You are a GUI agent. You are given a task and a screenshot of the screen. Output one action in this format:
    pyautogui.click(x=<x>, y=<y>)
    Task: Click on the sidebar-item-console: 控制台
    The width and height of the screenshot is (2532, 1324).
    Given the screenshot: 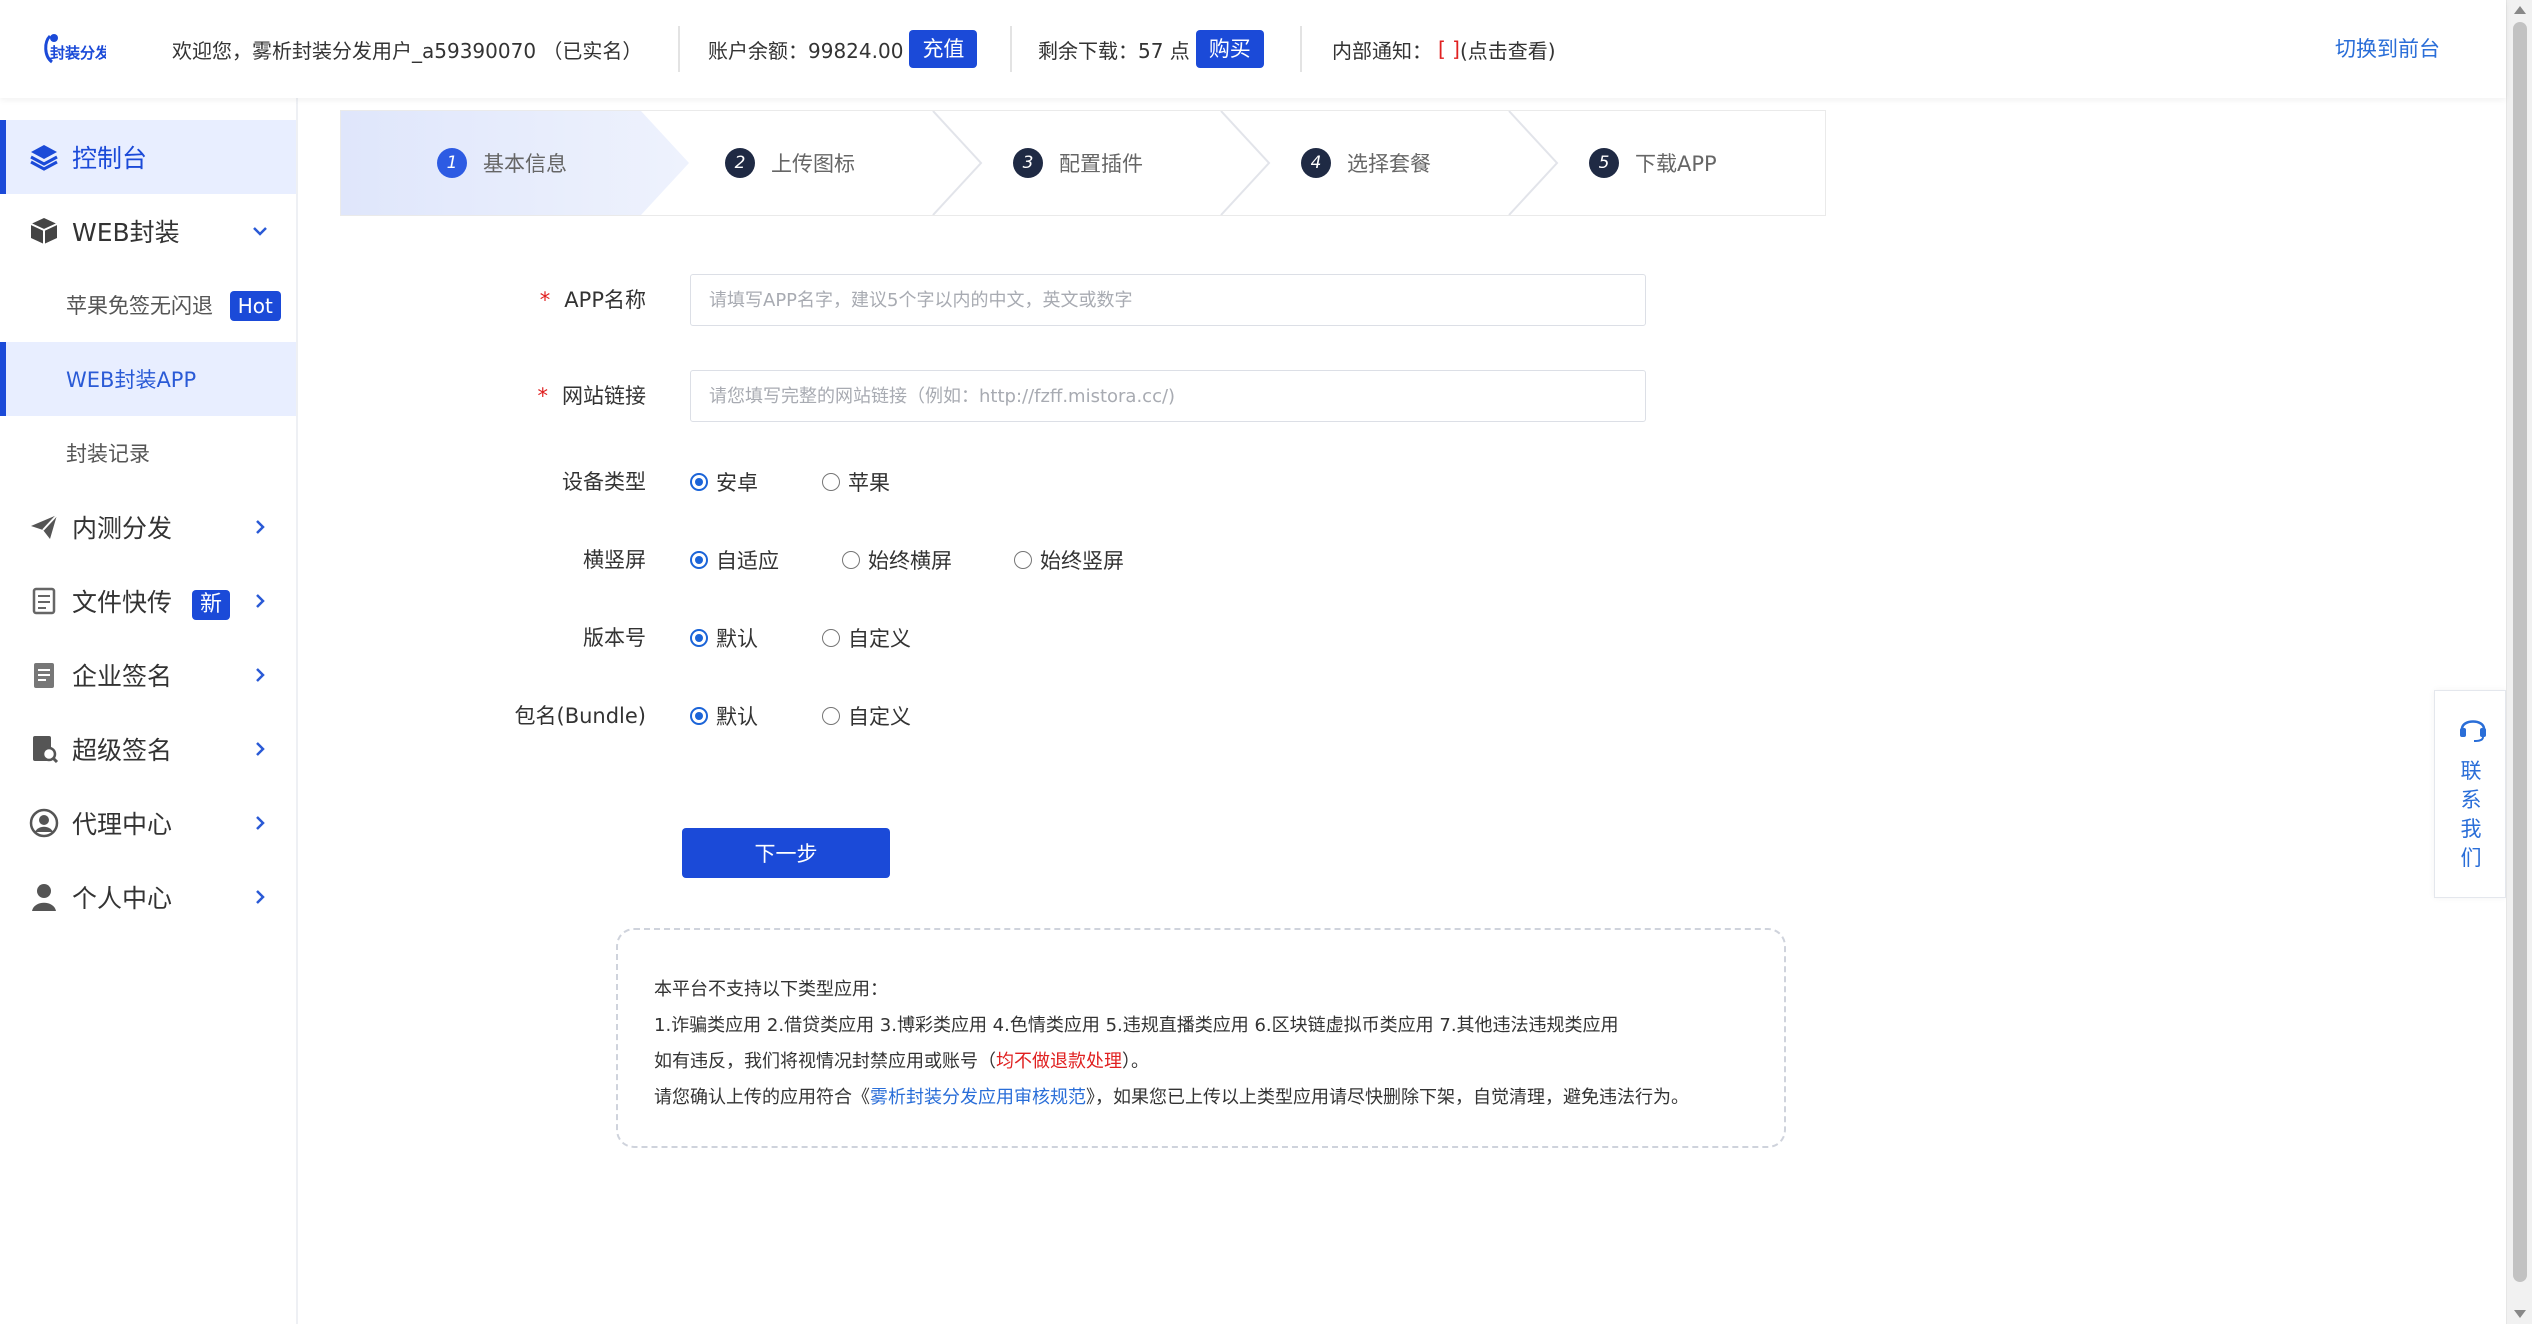 What is the action you would take?
    pyautogui.click(x=148, y=157)
    